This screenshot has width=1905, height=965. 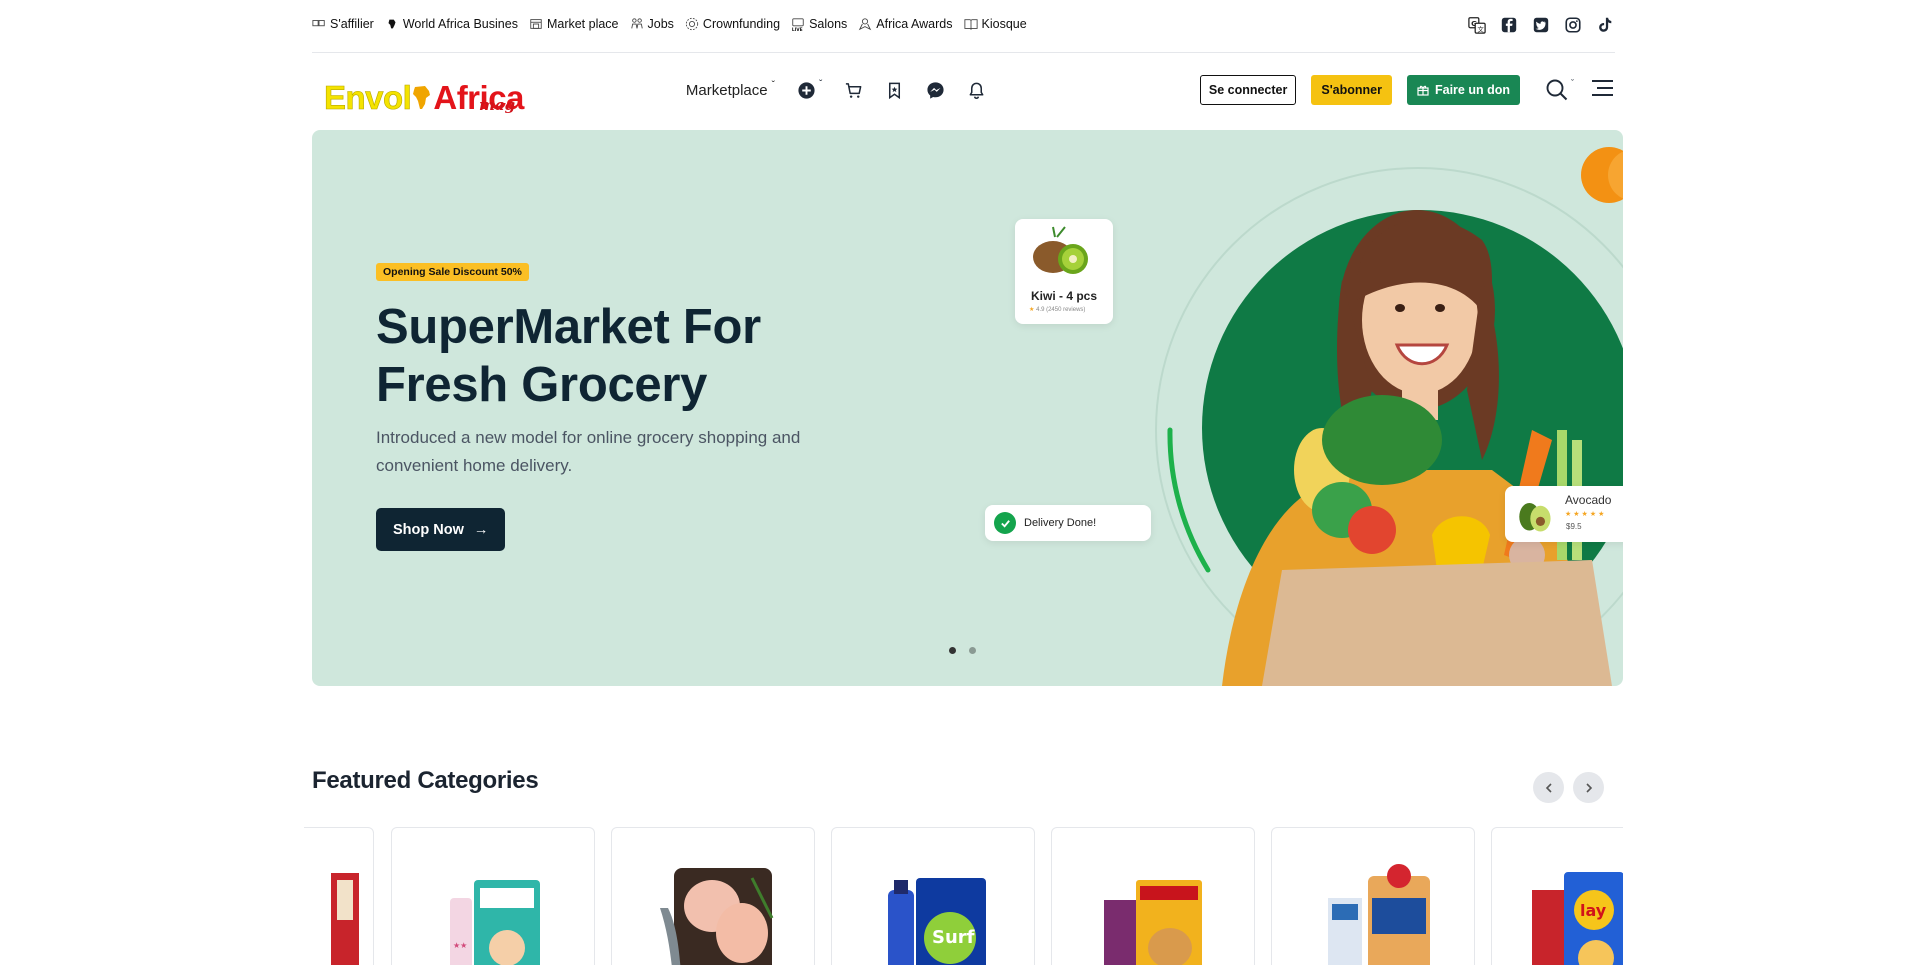 I want to click on notifications-button, so click(x=976, y=90).